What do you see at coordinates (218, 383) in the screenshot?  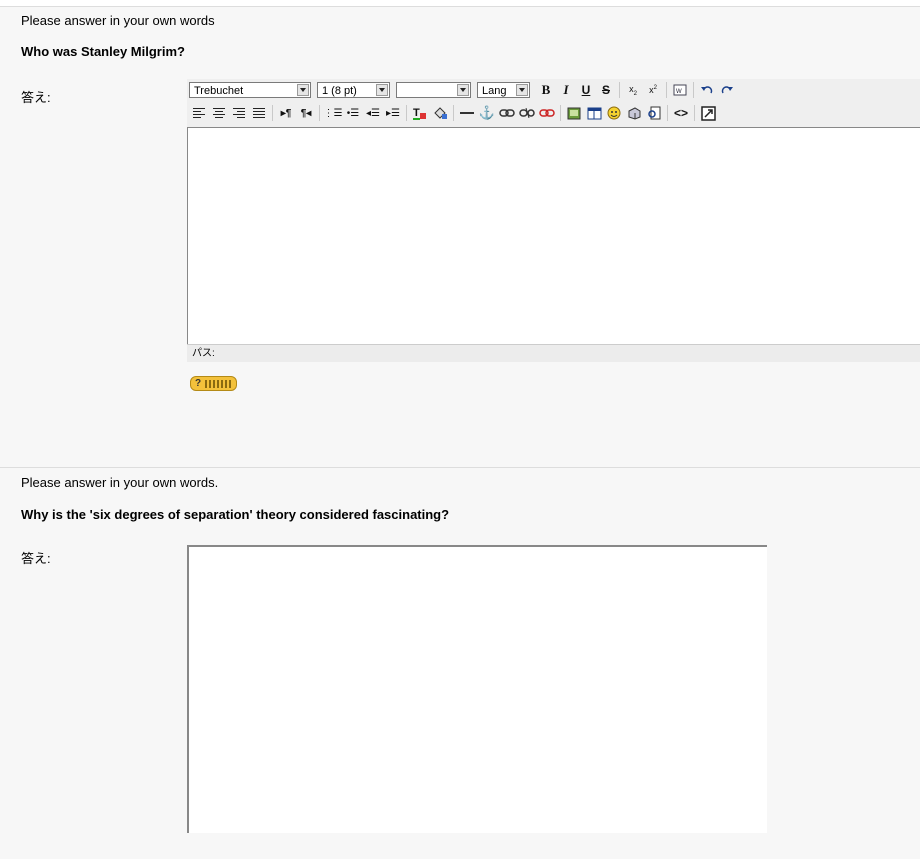 I see `keyboard-icon` at bounding box center [218, 383].